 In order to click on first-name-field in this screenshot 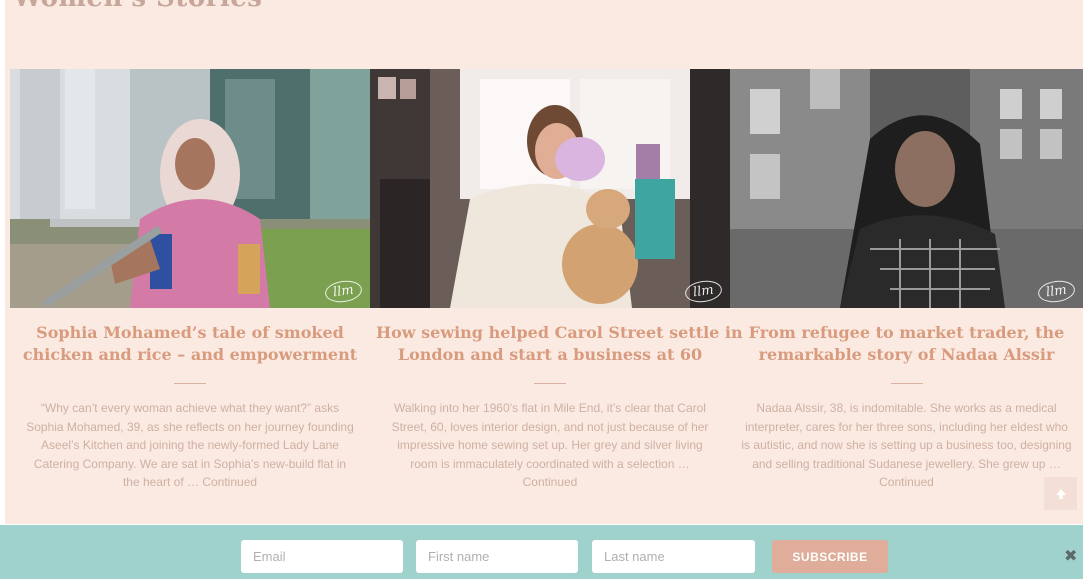, I will do `click(497, 556)`.